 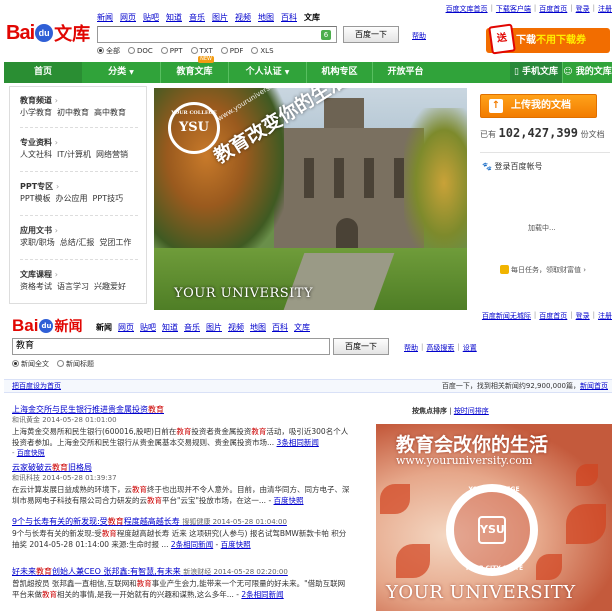 What do you see at coordinates (47, 326) in the screenshot?
I see `news-logo: Bai du 新闻` at bounding box center [47, 326].